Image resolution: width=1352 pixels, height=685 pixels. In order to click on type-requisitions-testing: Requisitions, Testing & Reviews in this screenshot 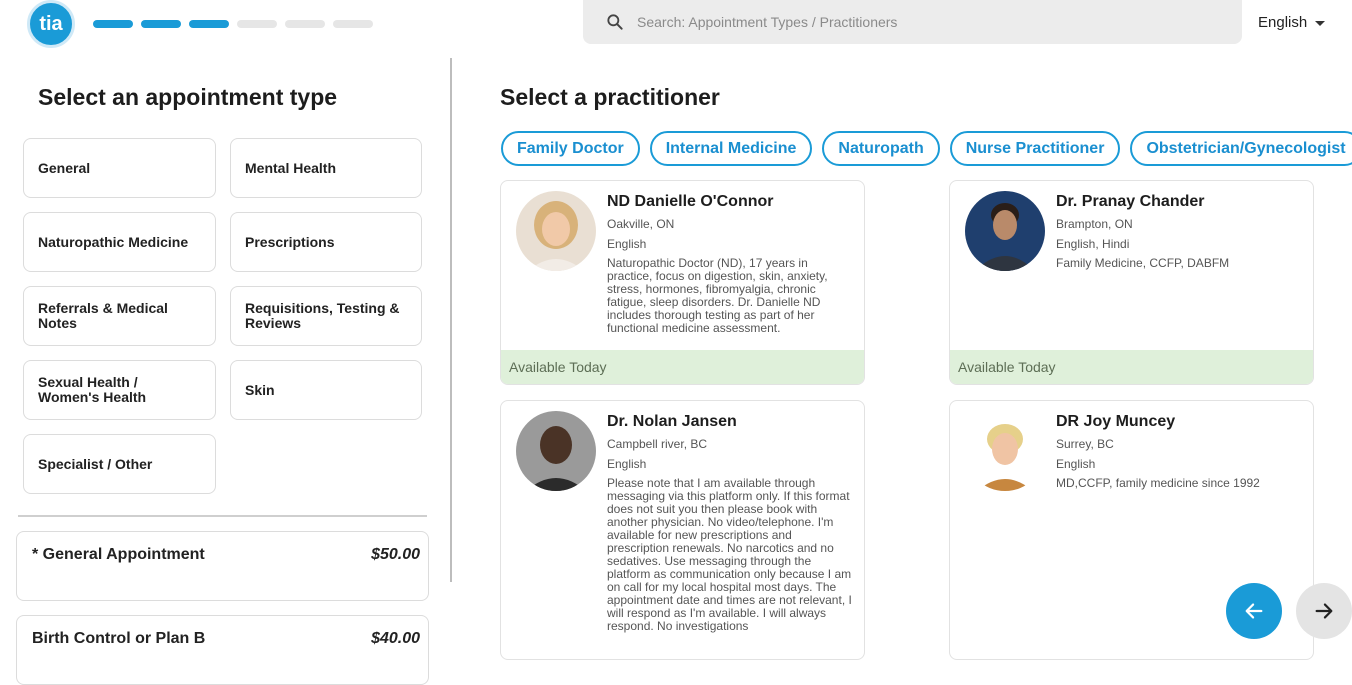, I will do `click(326, 316)`.